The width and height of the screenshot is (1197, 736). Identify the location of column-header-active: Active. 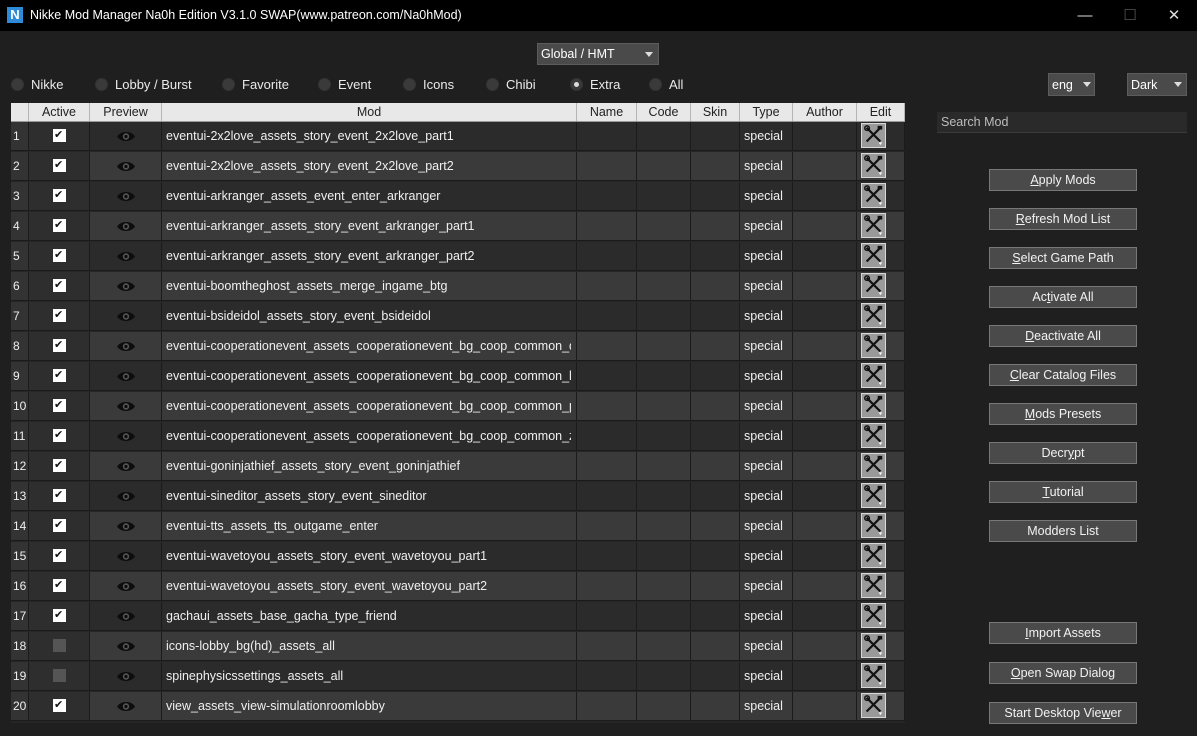
(59, 112).